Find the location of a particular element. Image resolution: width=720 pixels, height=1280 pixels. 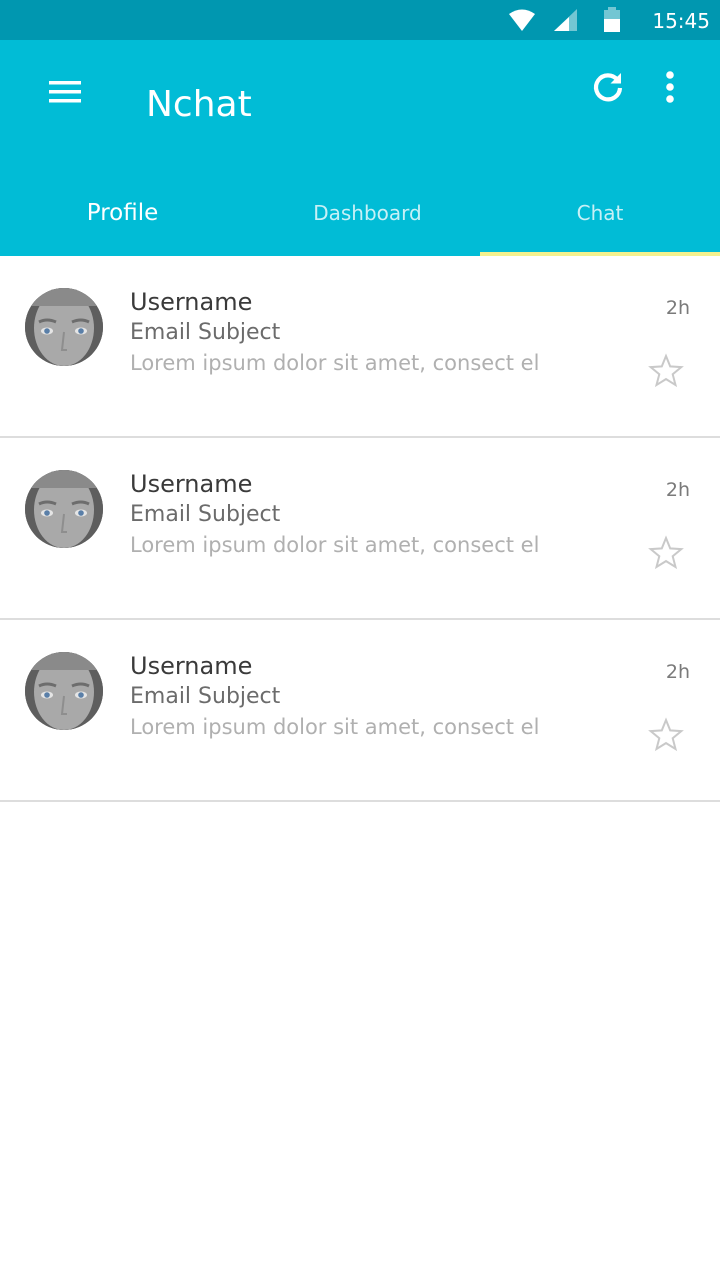

tab-label-chat: Chat is located at coordinates (600, 213).